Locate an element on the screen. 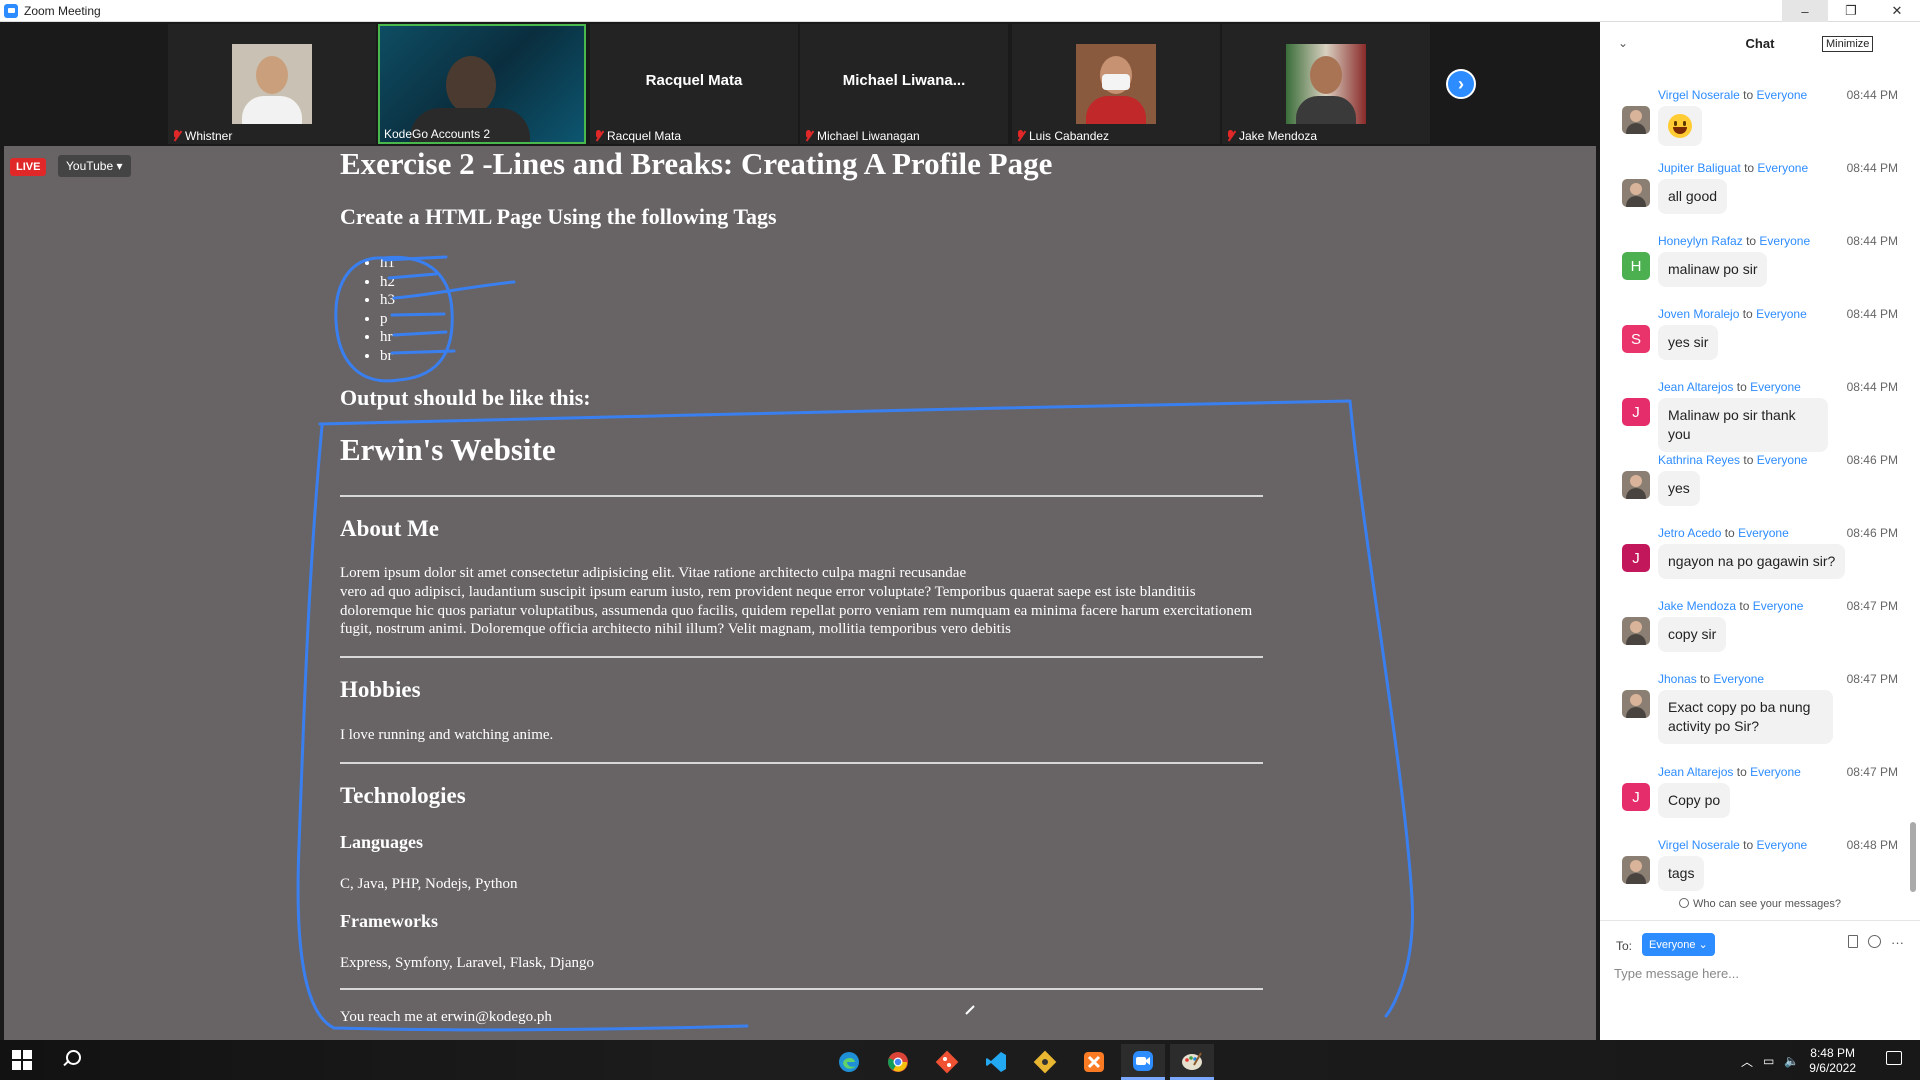 Image resolution: width=1920 pixels, height=1080 pixels. minimize-tooltip: Minimize is located at coordinates (1848, 44).